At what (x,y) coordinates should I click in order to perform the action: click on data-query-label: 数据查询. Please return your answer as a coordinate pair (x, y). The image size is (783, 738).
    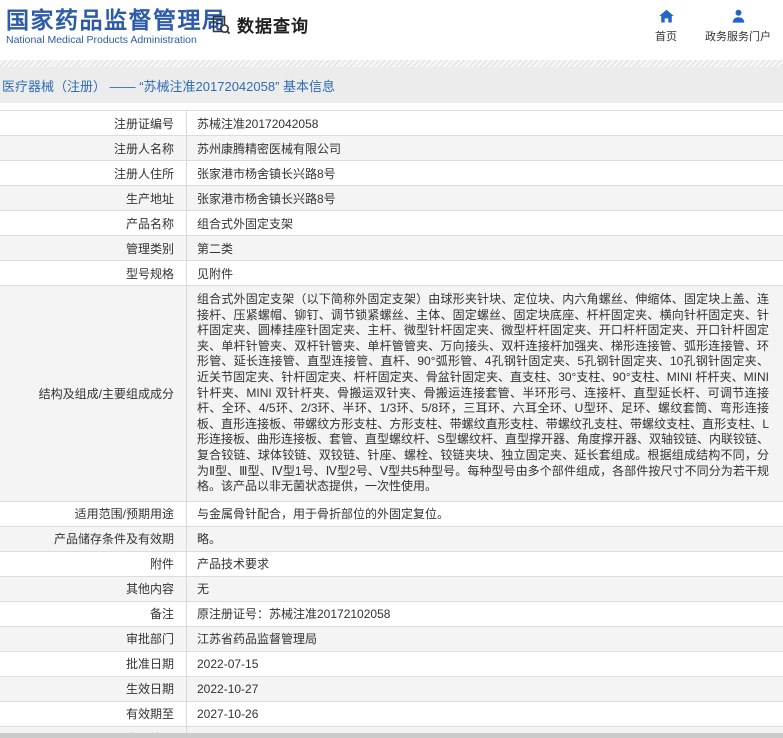
    Looking at the image, I should click on (273, 26).